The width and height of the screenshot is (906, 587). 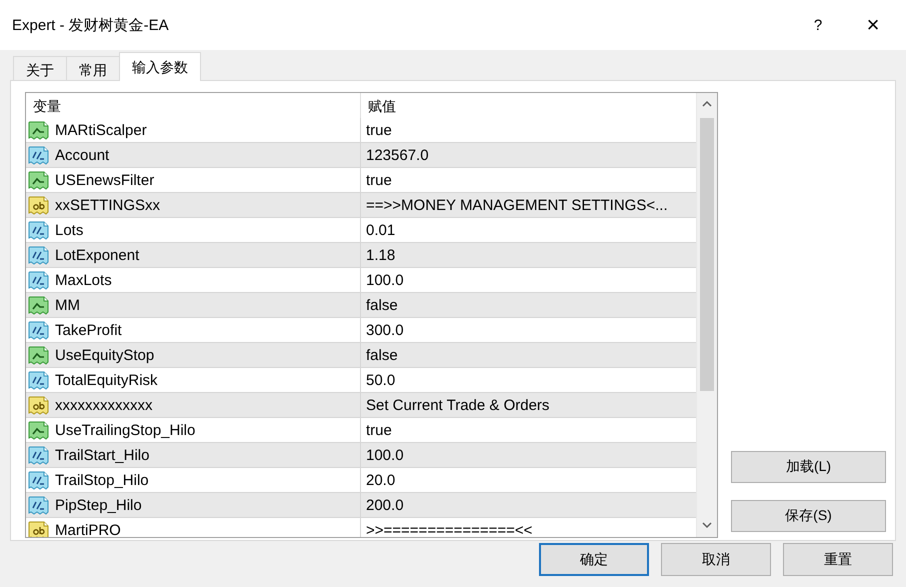 What do you see at coordinates (385, 330) in the screenshot?
I see `parameter-value: 300.0` at bounding box center [385, 330].